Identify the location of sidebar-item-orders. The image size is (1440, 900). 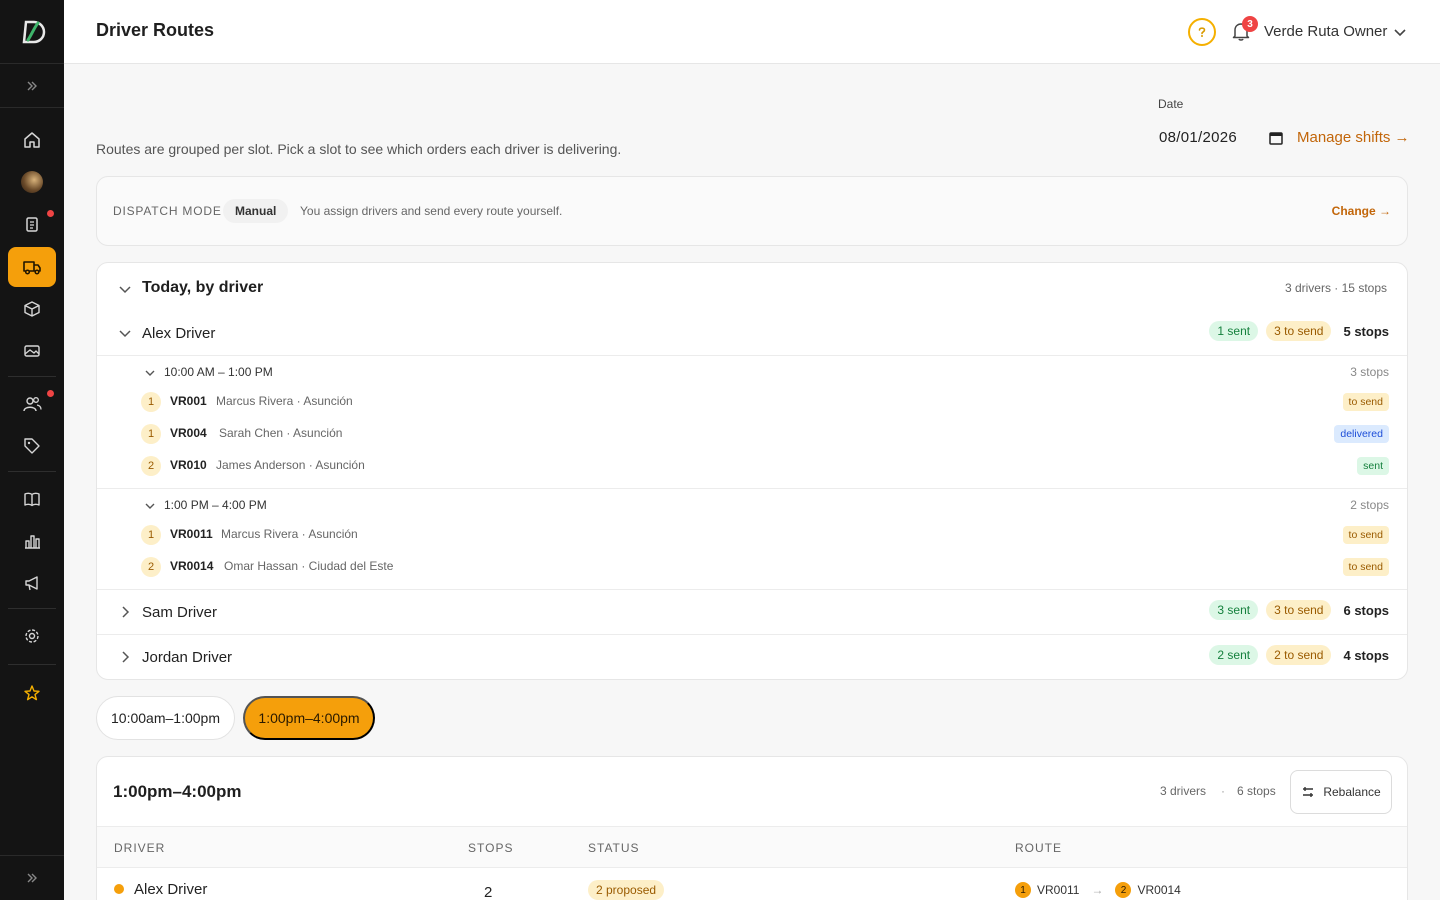
(32, 224).